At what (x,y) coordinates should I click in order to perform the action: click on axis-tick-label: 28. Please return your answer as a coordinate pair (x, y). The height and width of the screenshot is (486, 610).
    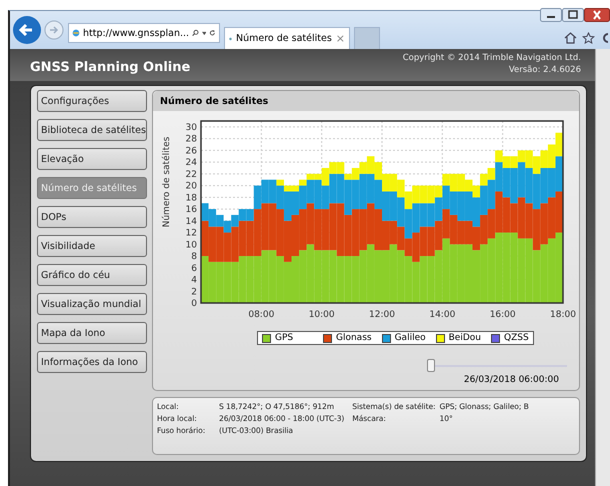
    Looking at the image, I should click on (191, 139).